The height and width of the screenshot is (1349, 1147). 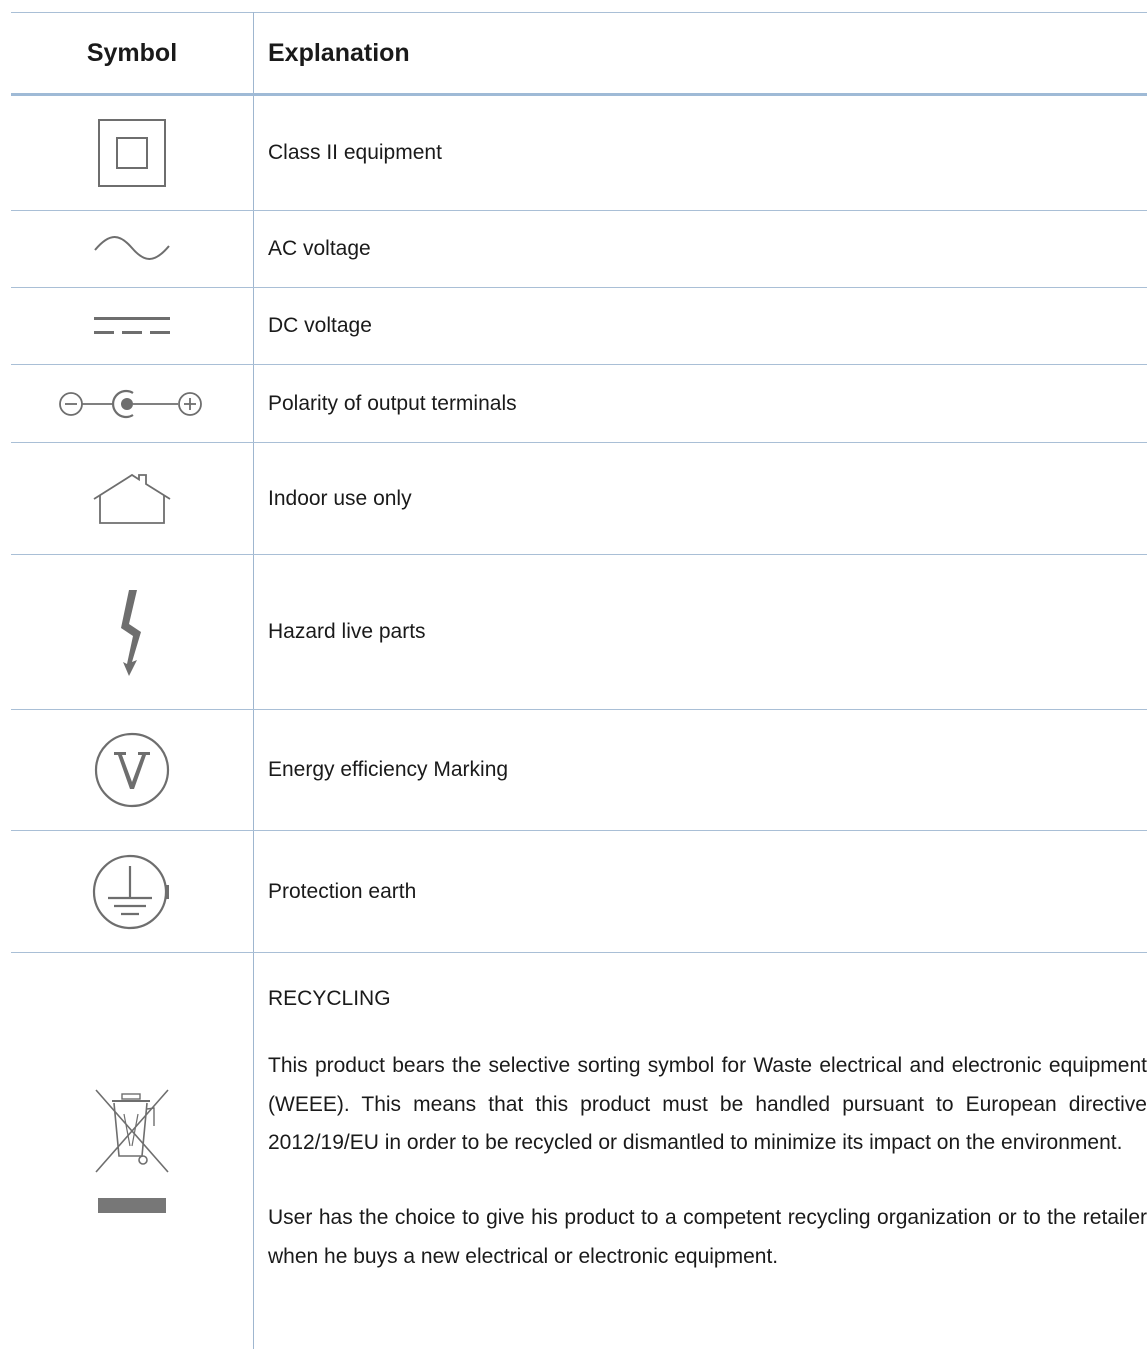 What do you see at coordinates (132, 498) in the screenshot?
I see `house-icon` at bounding box center [132, 498].